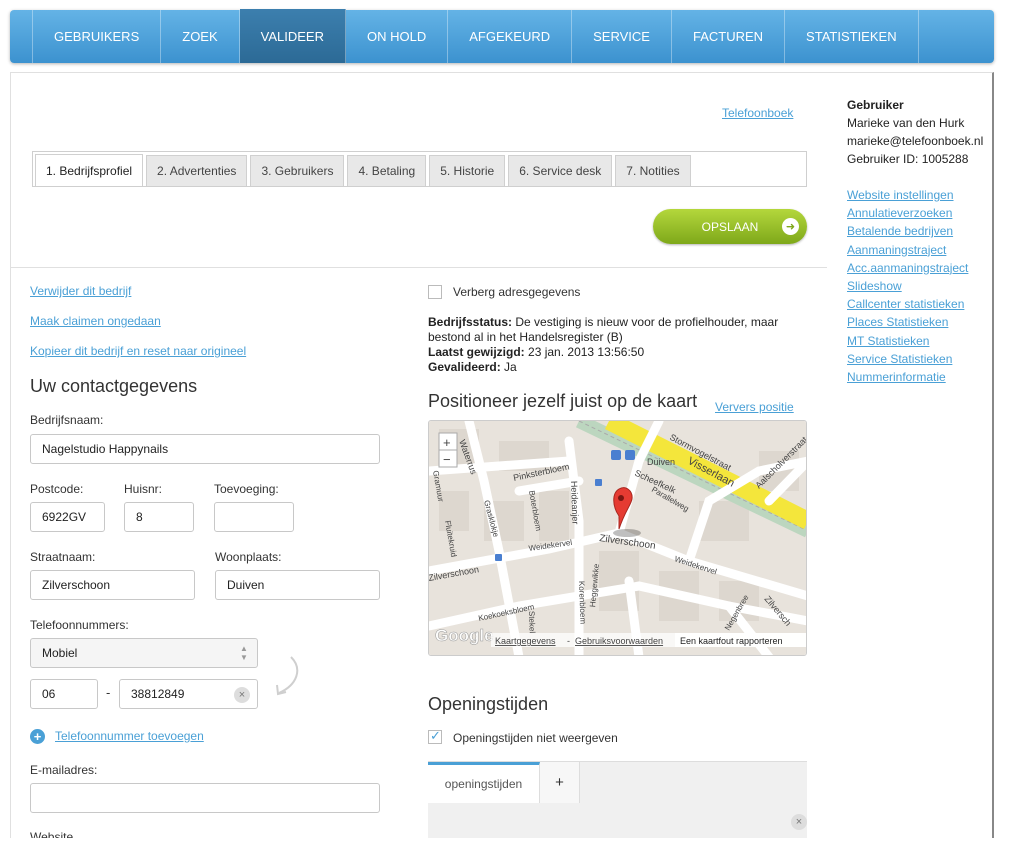 The image size is (1010, 848). I want to click on user-name: Marieke van den Hurk, so click(906, 123).